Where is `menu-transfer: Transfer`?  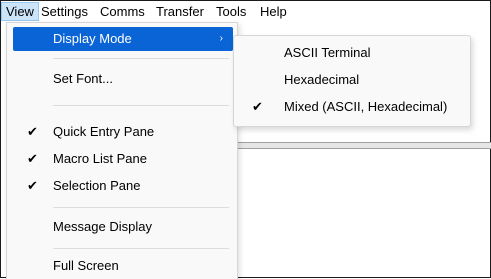 menu-transfer: Transfer is located at coordinates (180, 11).